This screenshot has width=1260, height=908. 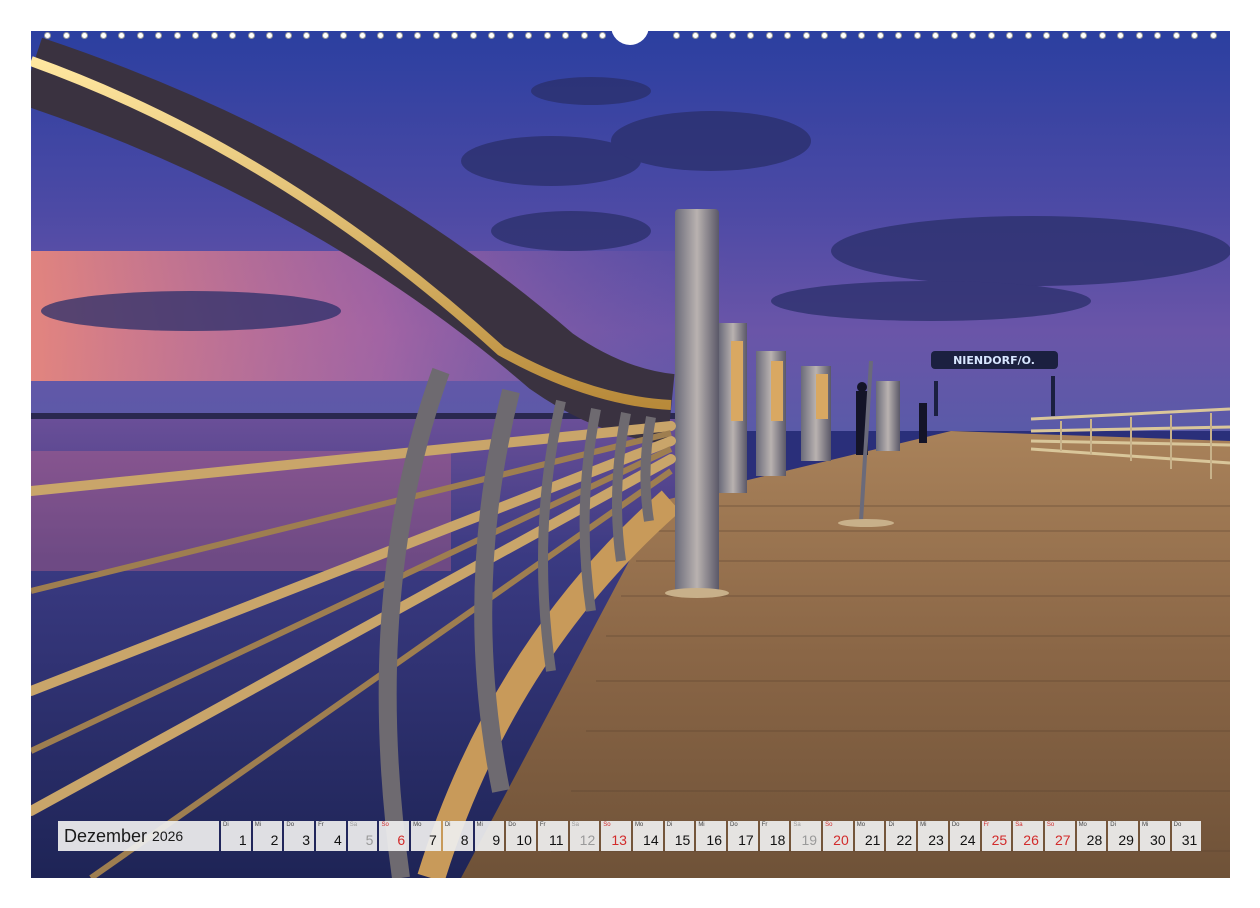 What do you see at coordinates (337, 840) in the screenshot?
I see `day-number: 4` at bounding box center [337, 840].